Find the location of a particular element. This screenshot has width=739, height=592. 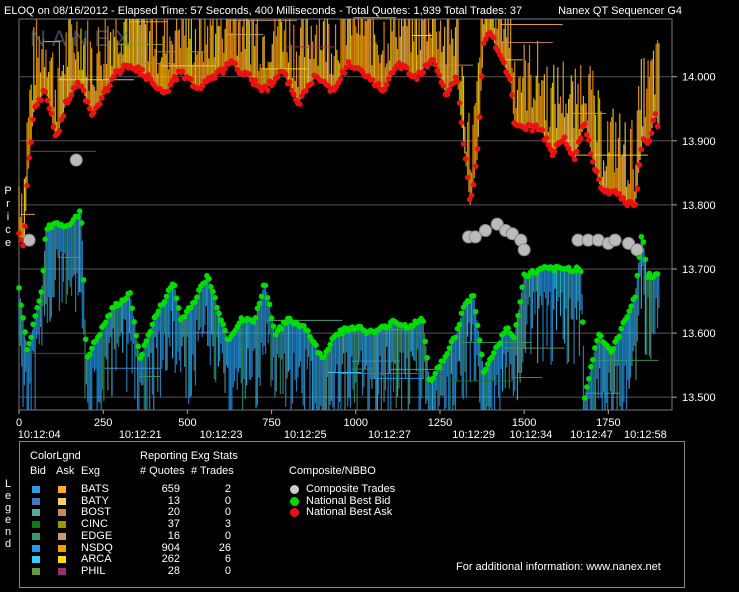

x-tick-label: 1500 is located at coordinates (524, 423).